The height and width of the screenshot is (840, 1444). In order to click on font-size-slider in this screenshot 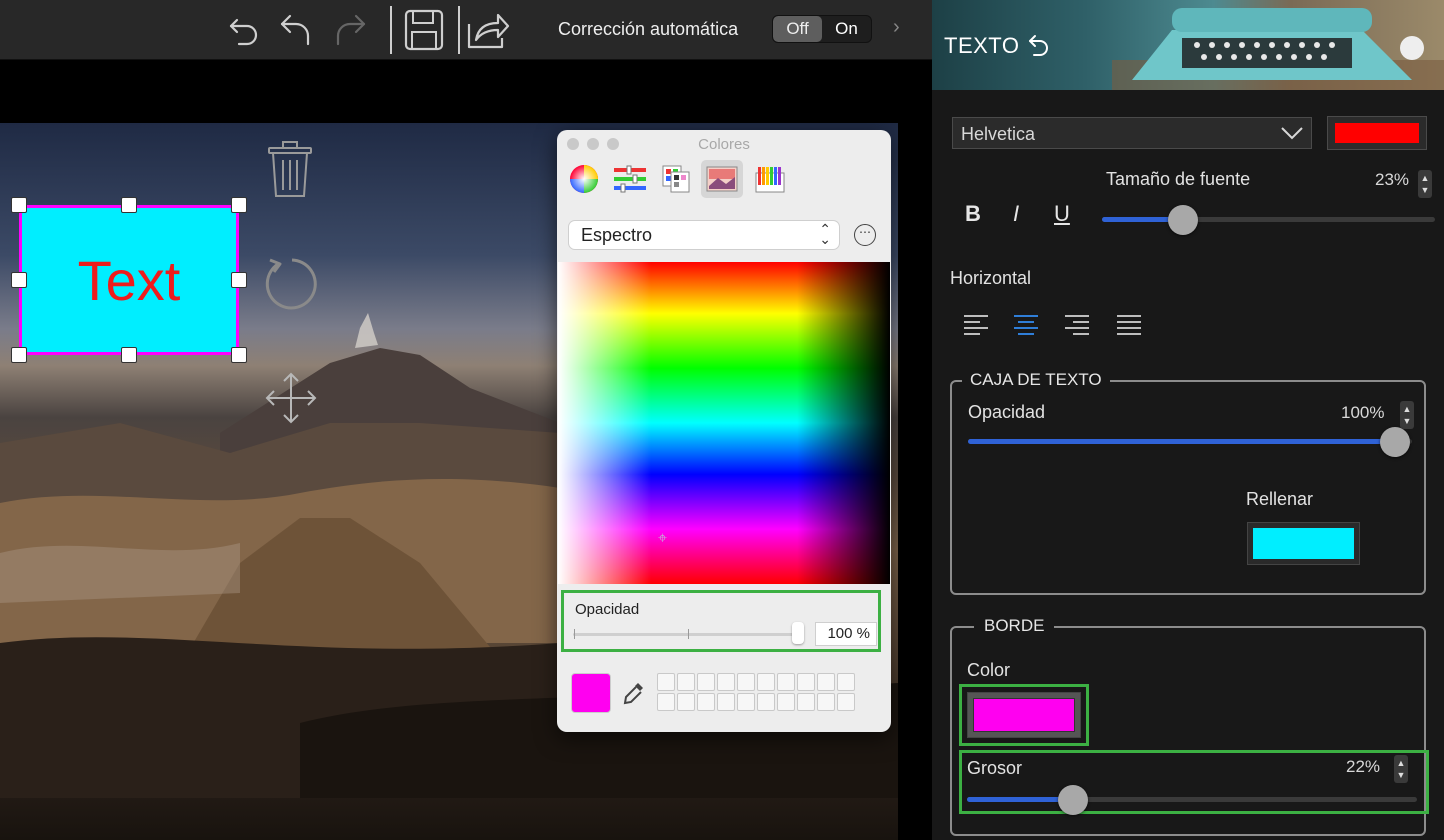, I will do `click(1268, 219)`.